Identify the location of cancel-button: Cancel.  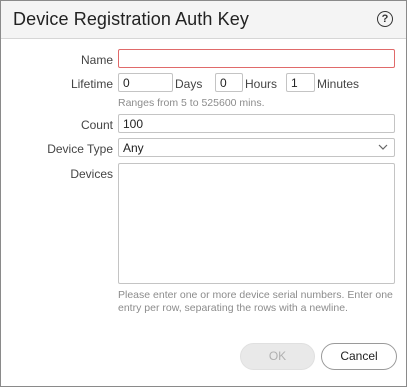
(359, 356).